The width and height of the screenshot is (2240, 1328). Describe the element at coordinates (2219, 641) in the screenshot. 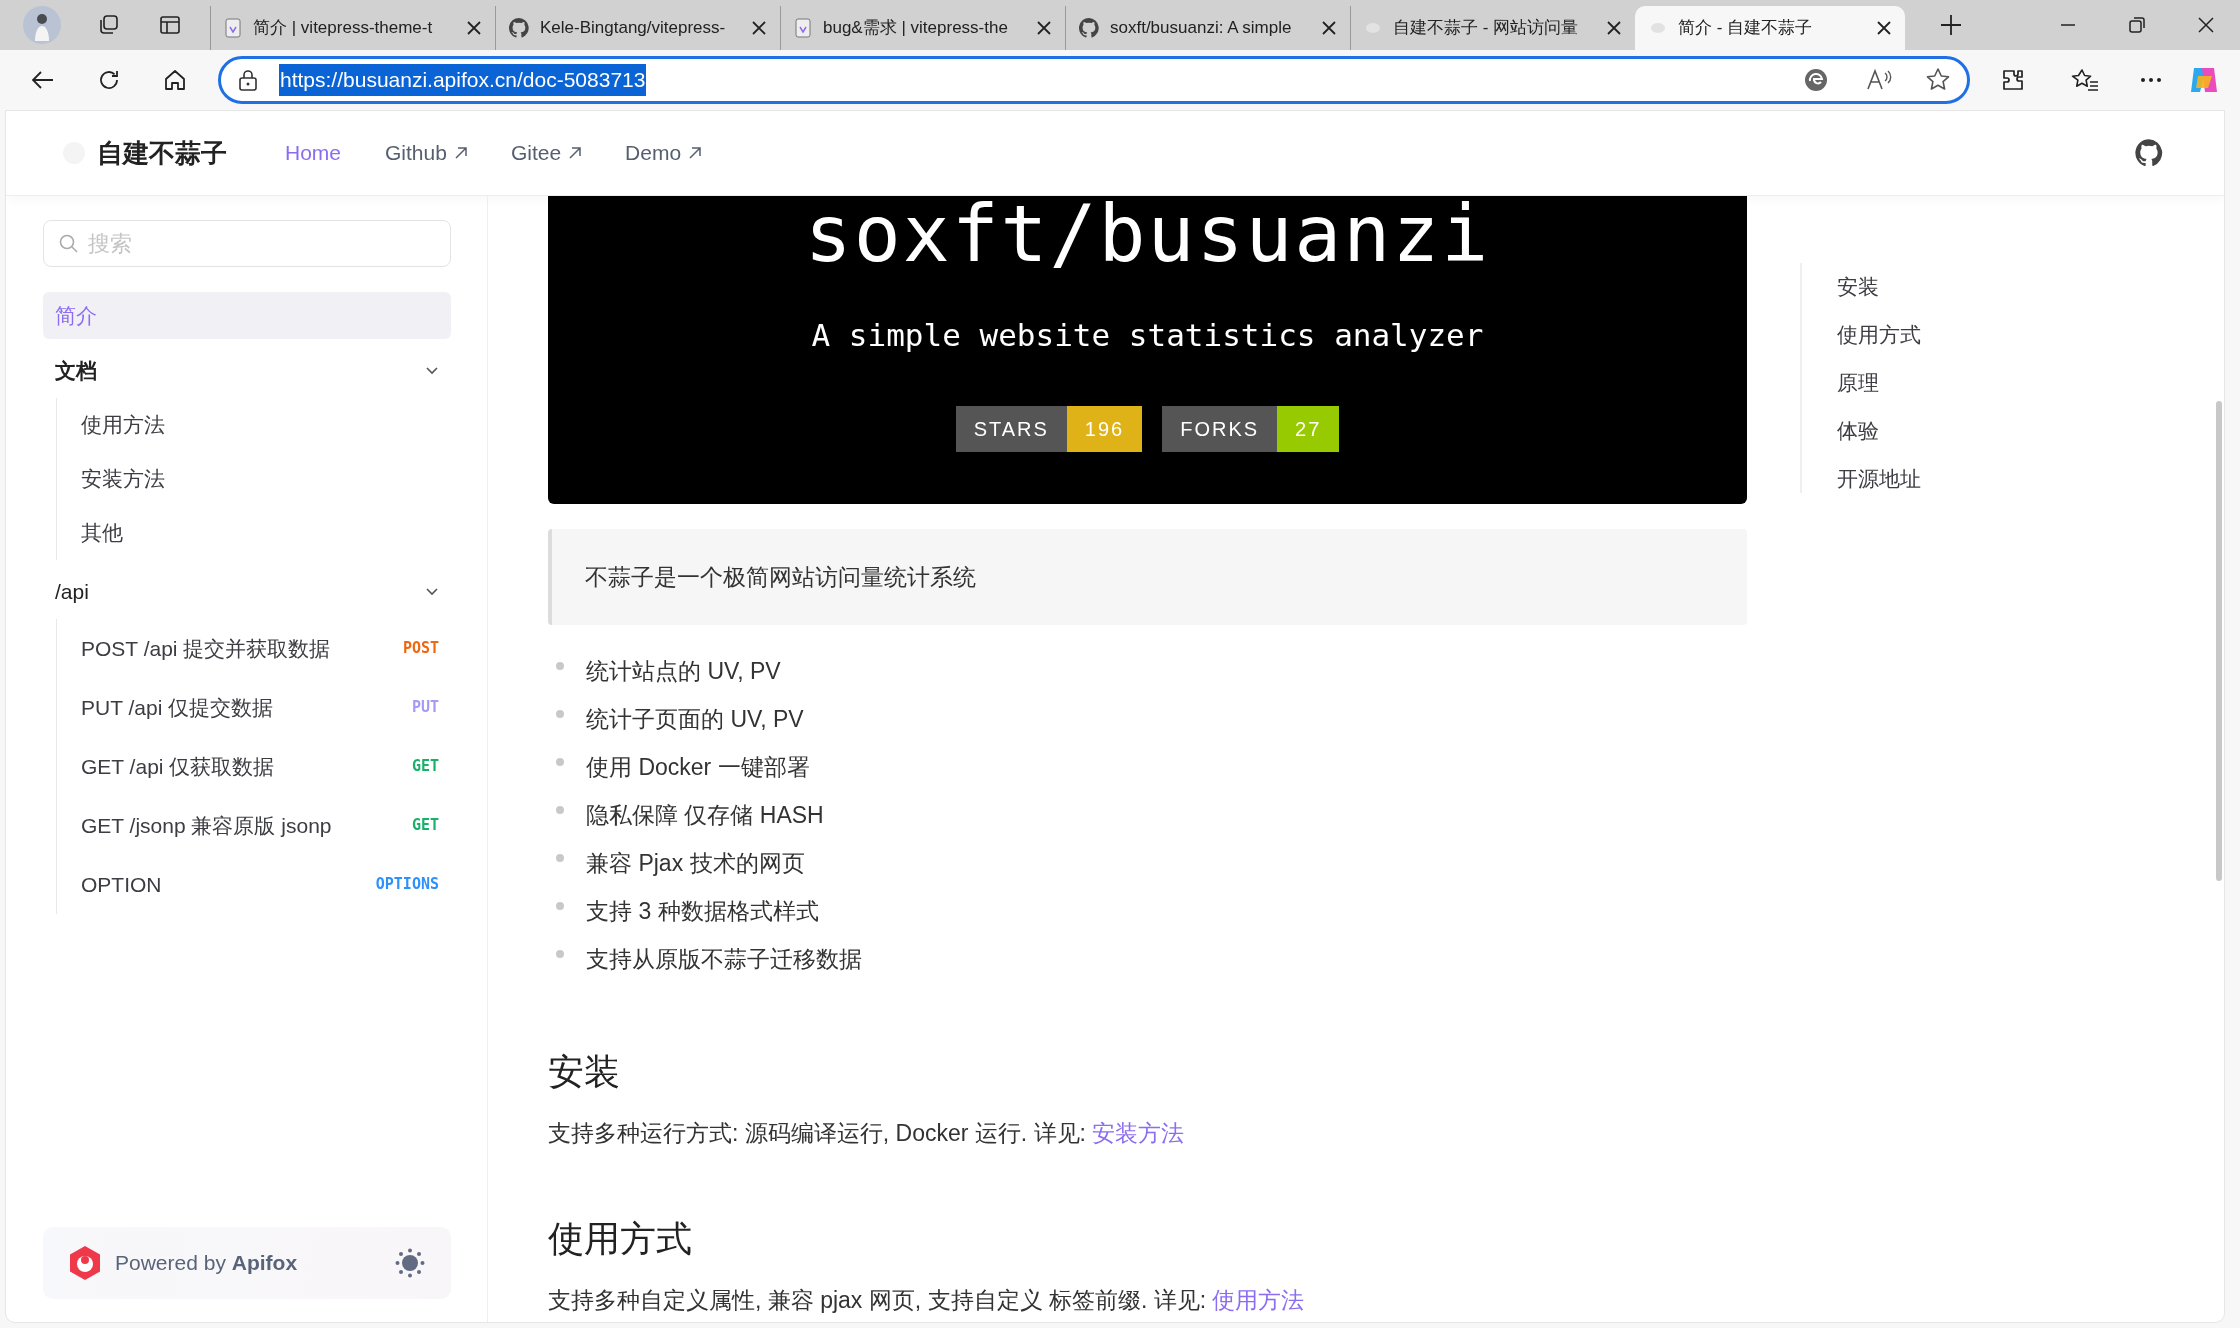

I see `scrollbar-thumb` at that location.